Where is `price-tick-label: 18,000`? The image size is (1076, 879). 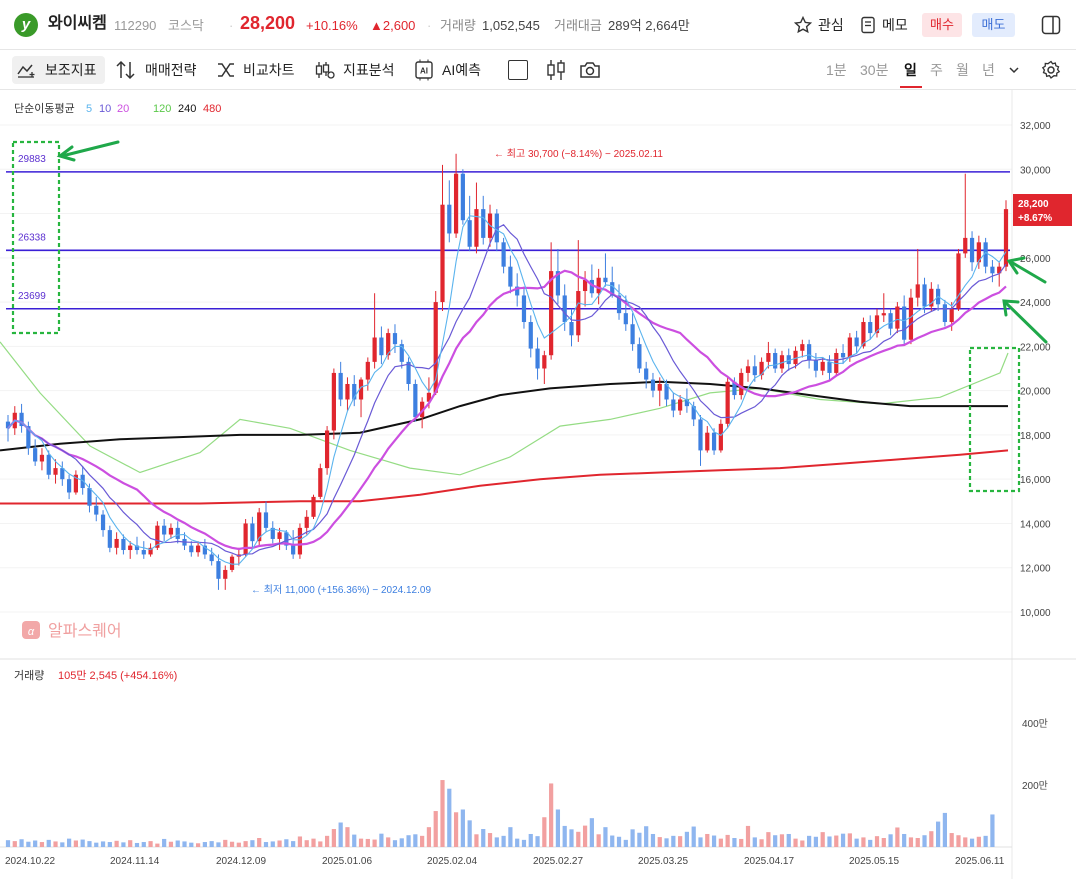
price-tick-label: 18,000 is located at coordinates (1035, 436).